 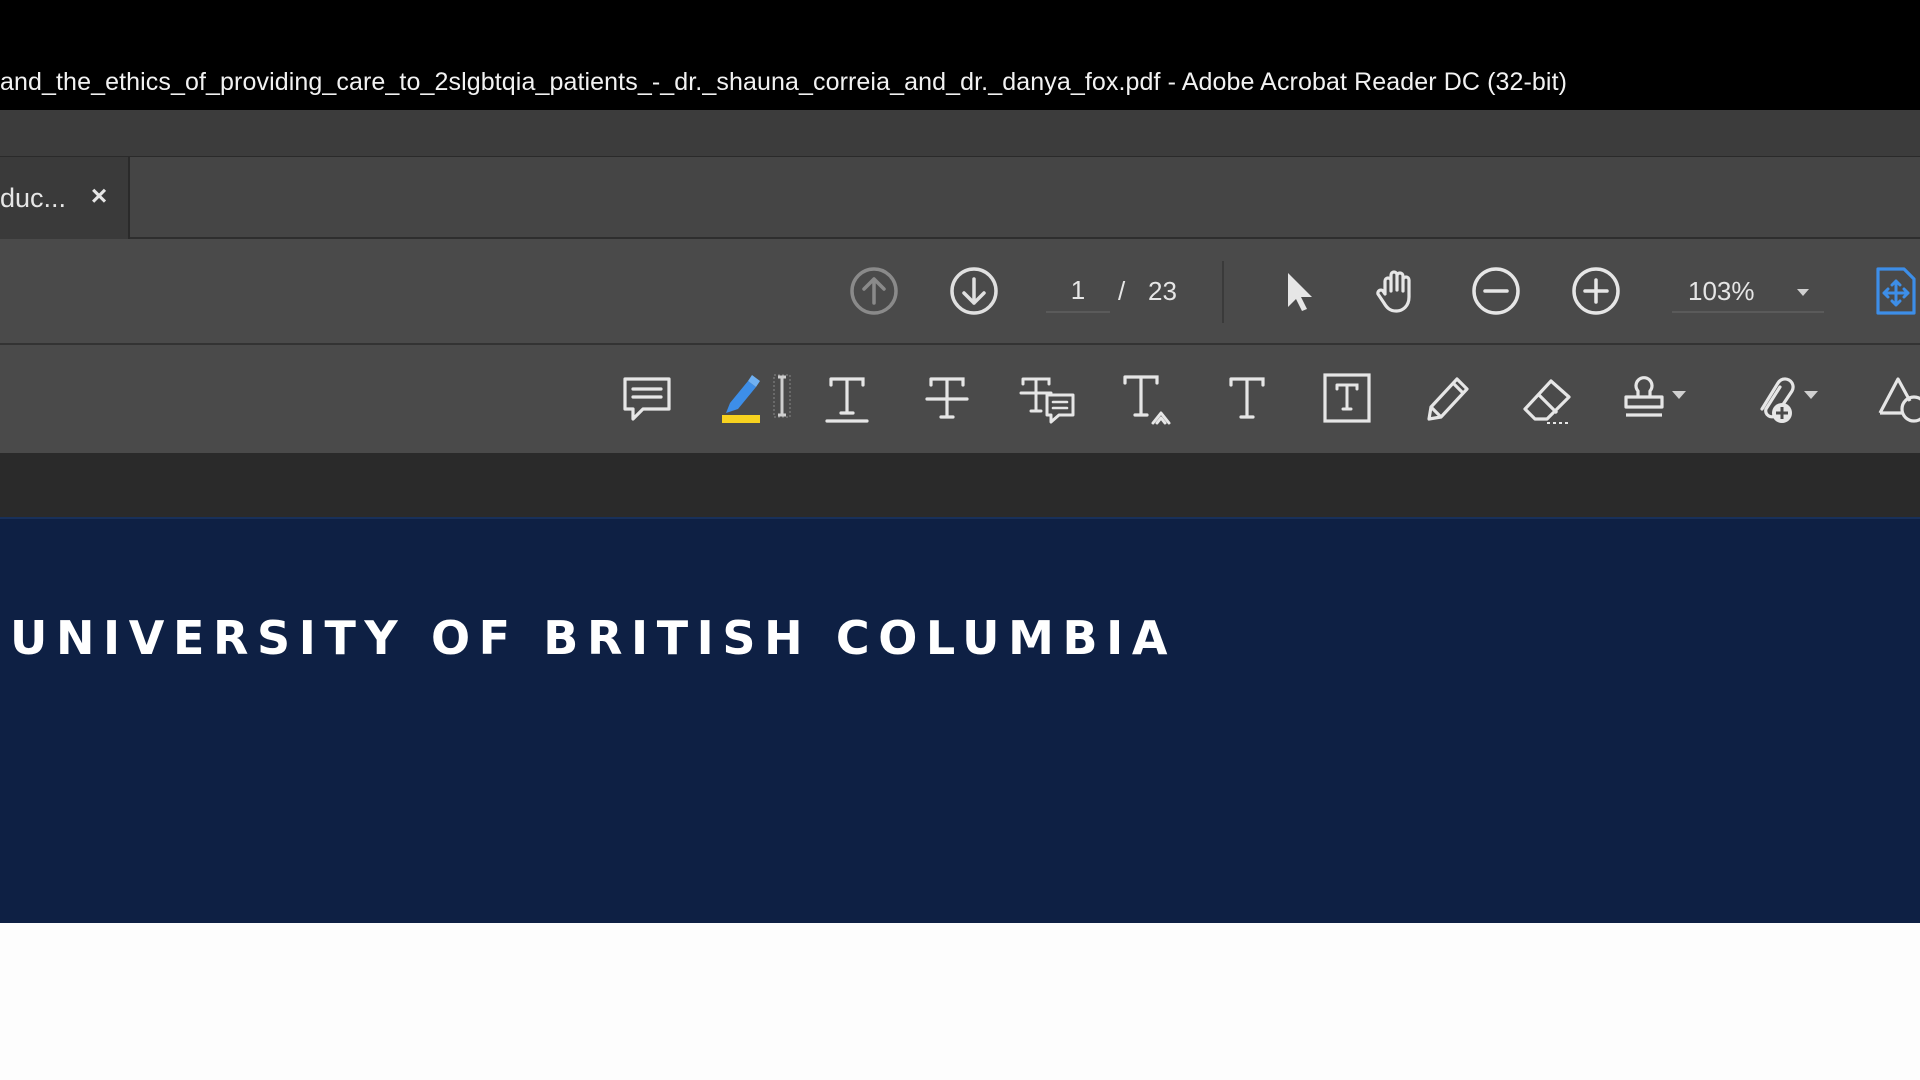 I want to click on zoom-select: 103%, so click(x=1748, y=290).